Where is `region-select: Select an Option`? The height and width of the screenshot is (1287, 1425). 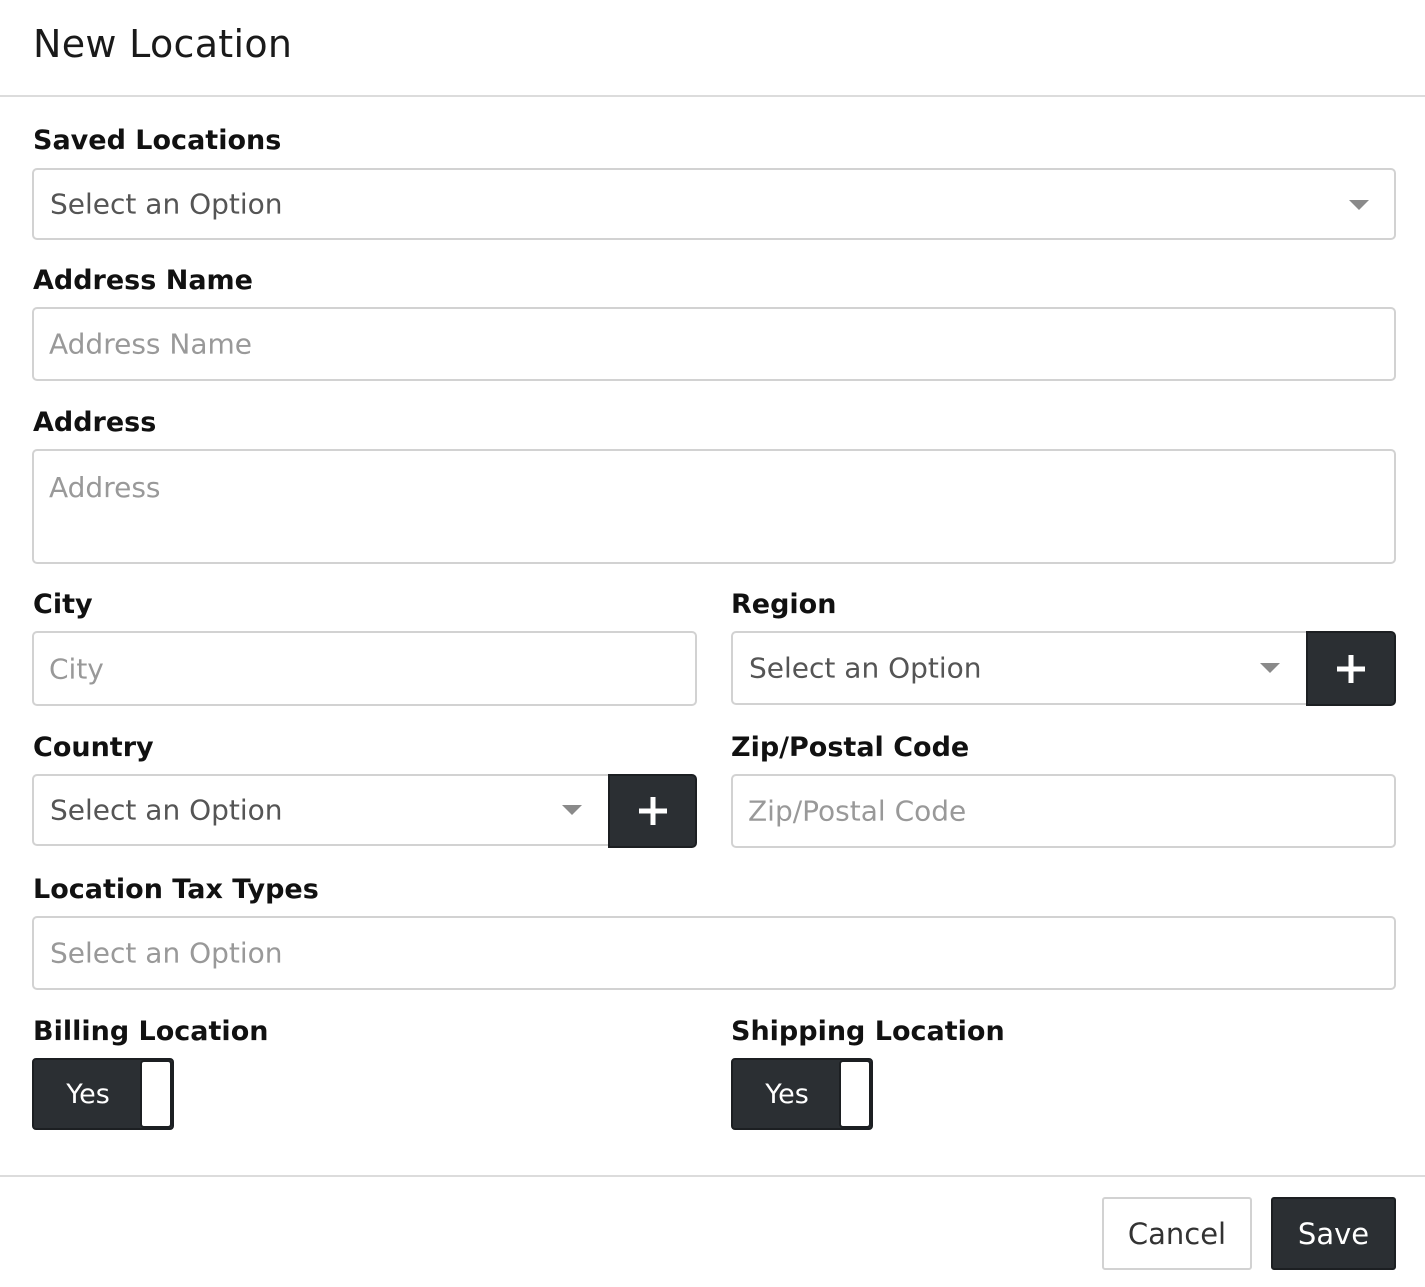 region-select: Select an Option is located at coordinates (1020, 668).